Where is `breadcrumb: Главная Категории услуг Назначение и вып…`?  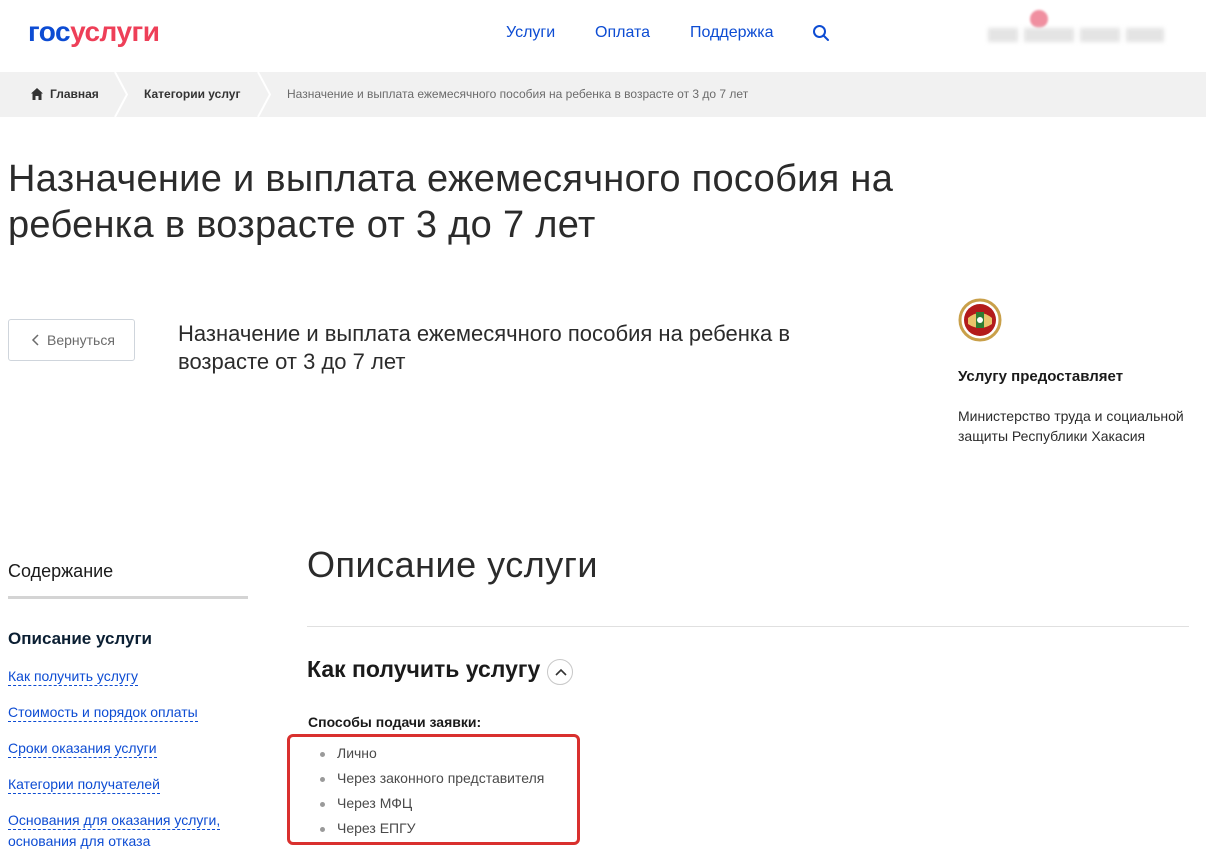
breadcrumb: Главная Категории услуг Назначение и вып… is located at coordinates (603, 94).